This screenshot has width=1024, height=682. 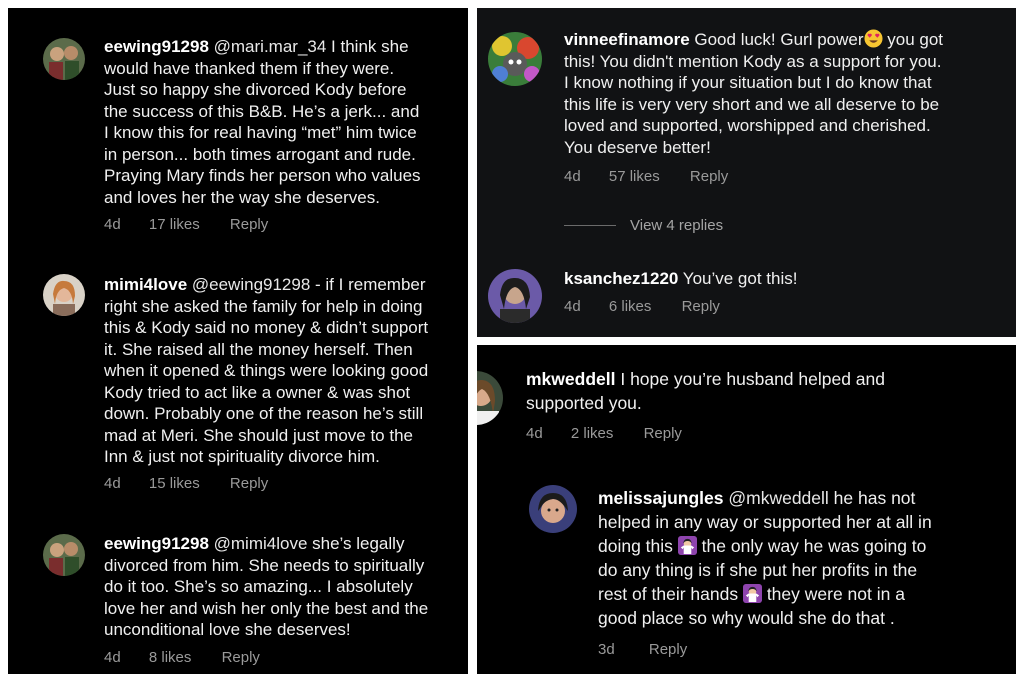 I want to click on comment-text: ksanchez1220 You’ve got this!, so click(x=681, y=278).